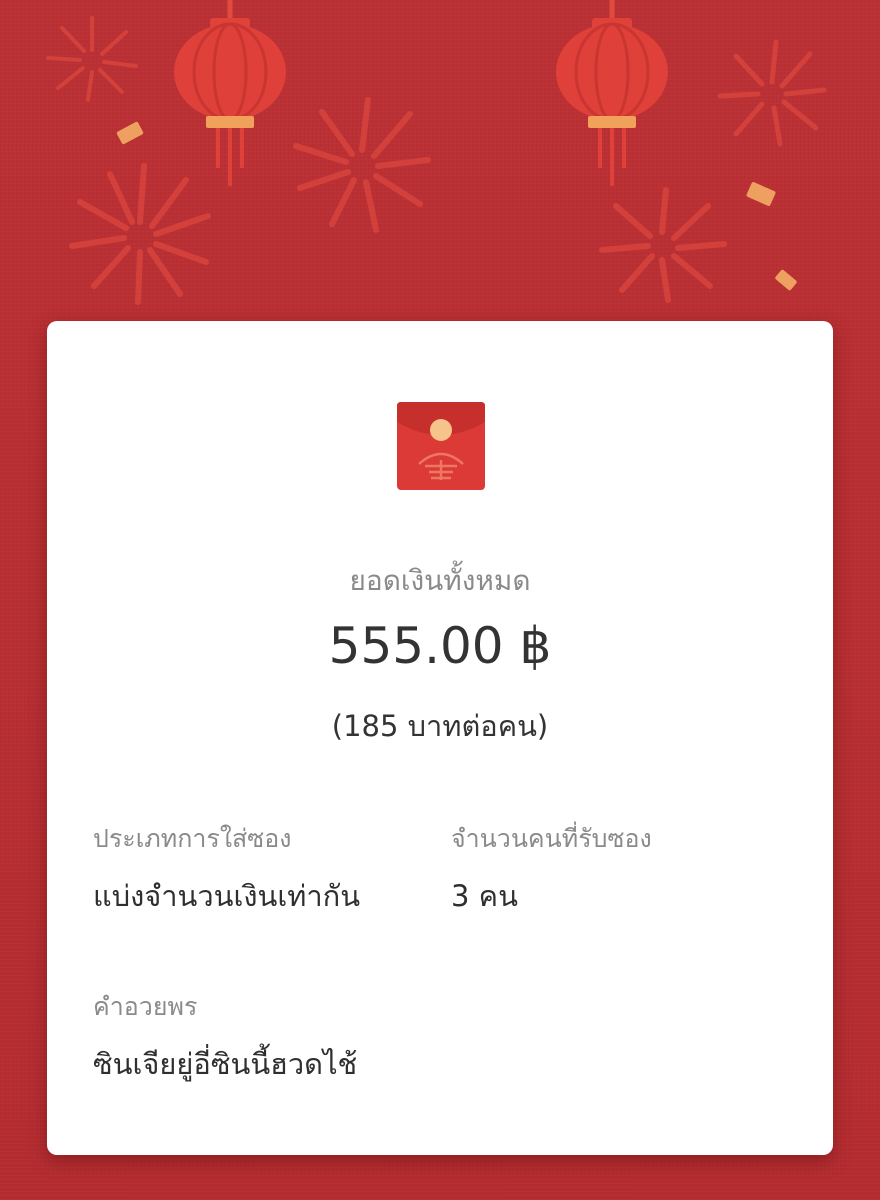 The image size is (880, 1200). What do you see at coordinates (192, 838) in the screenshot?
I see `packet-type-label: ประเภทการใส่ซอง` at bounding box center [192, 838].